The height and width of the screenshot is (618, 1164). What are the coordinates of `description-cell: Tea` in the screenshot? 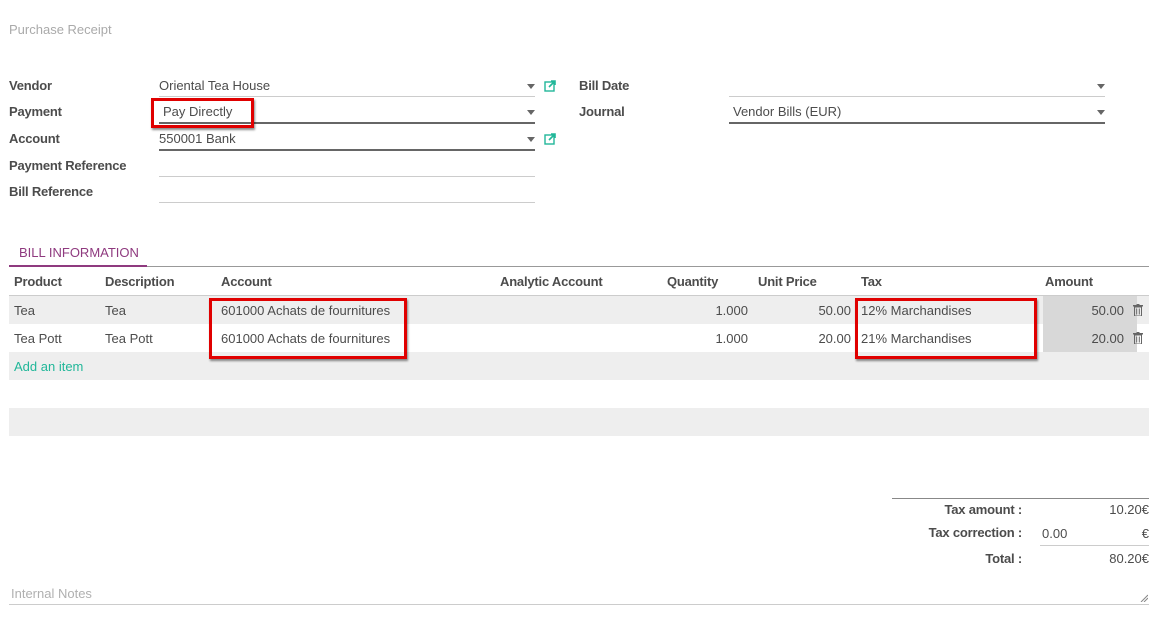 It's located at (115, 310).